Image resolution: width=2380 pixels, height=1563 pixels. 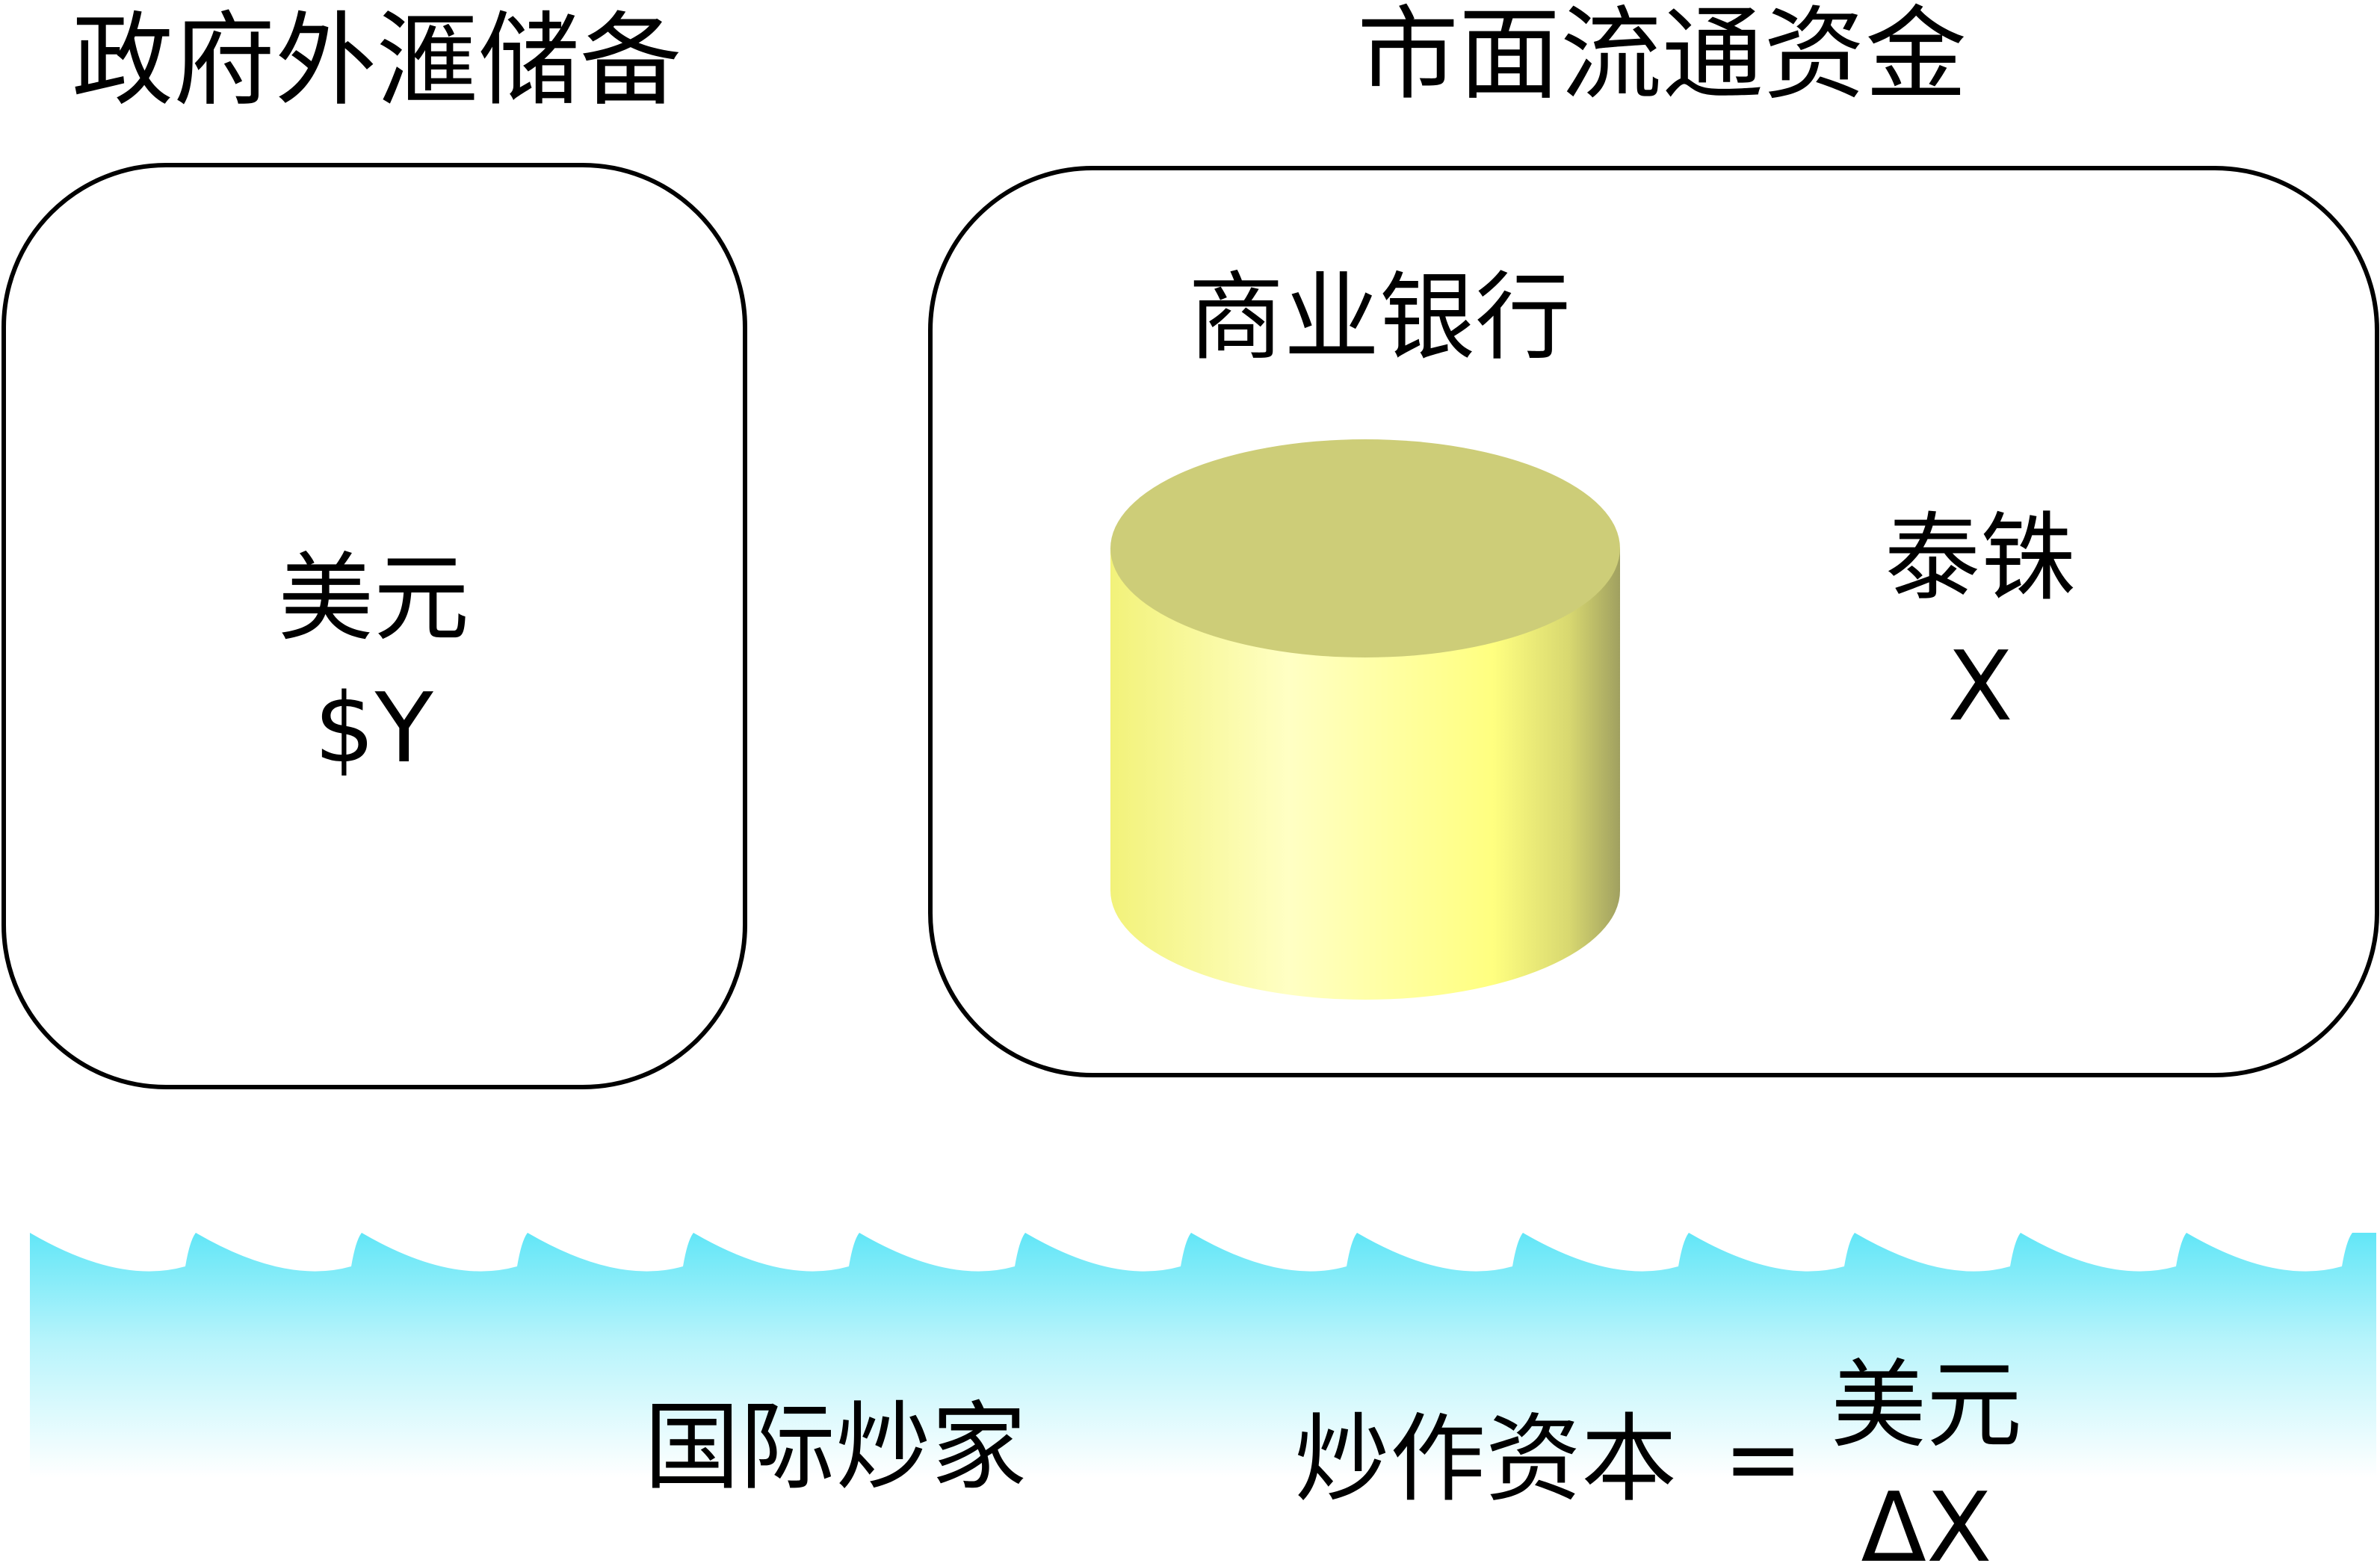 What do you see at coordinates (1365, 548) in the screenshot?
I see `cylinder-top` at bounding box center [1365, 548].